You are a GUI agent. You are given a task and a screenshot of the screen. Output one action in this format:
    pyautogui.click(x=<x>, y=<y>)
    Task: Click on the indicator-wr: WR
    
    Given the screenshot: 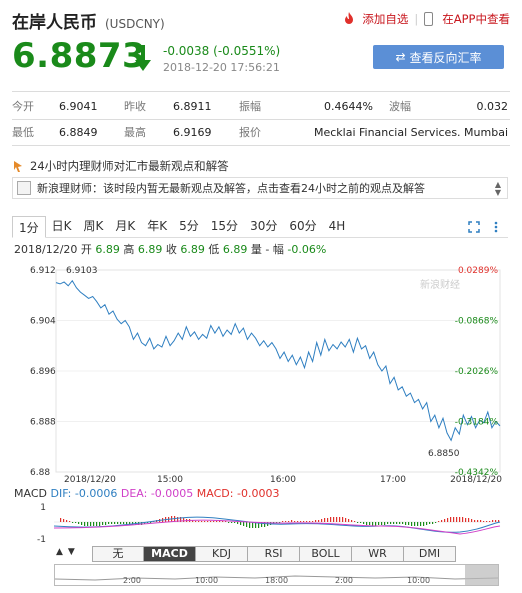 What is the action you would take?
    pyautogui.click(x=378, y=554)
    